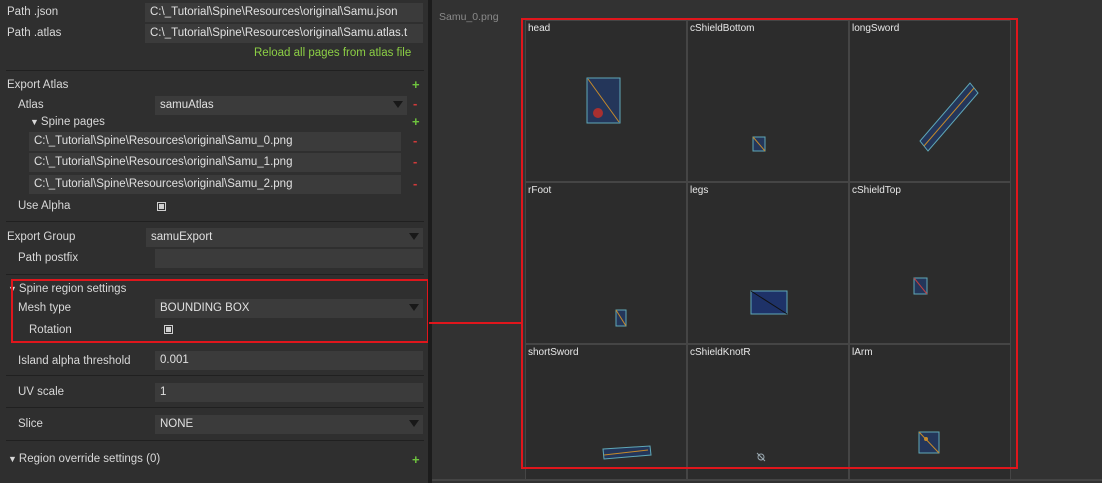  Describe the element at coordinates (182, 237) in the screenshot. I see `export-group-value: samuExport` at that location.